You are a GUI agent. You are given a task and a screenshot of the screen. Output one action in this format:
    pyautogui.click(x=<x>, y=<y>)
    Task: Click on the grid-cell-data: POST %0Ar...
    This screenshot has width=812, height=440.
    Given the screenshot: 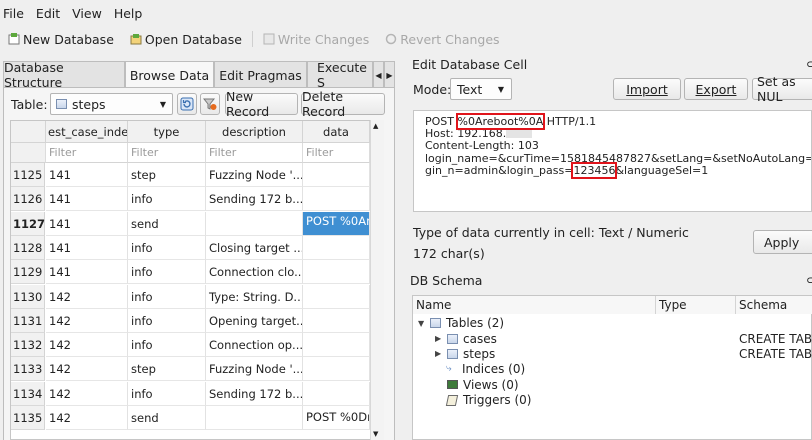 What is the action you would take?
    pyautogui.click(x=336, y=224)
    